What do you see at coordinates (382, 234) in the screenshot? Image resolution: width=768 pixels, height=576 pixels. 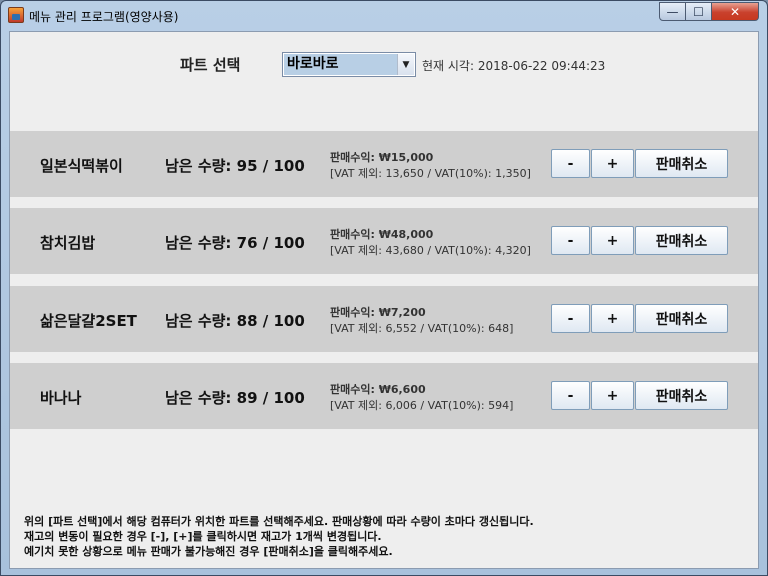 I see `revenue-text: 판매수익: ₩48,000` at bounding box center [382, 234].